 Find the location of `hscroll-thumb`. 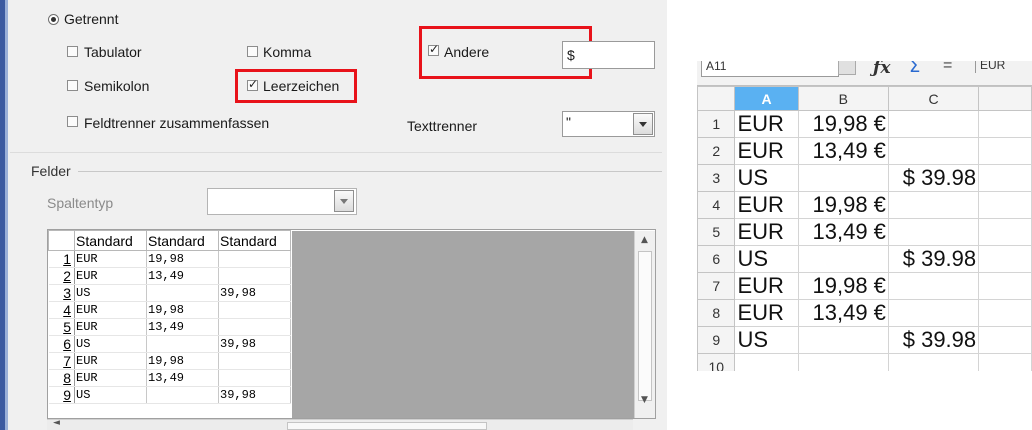

hscroll-thumb is located at coordinates (387, 426).